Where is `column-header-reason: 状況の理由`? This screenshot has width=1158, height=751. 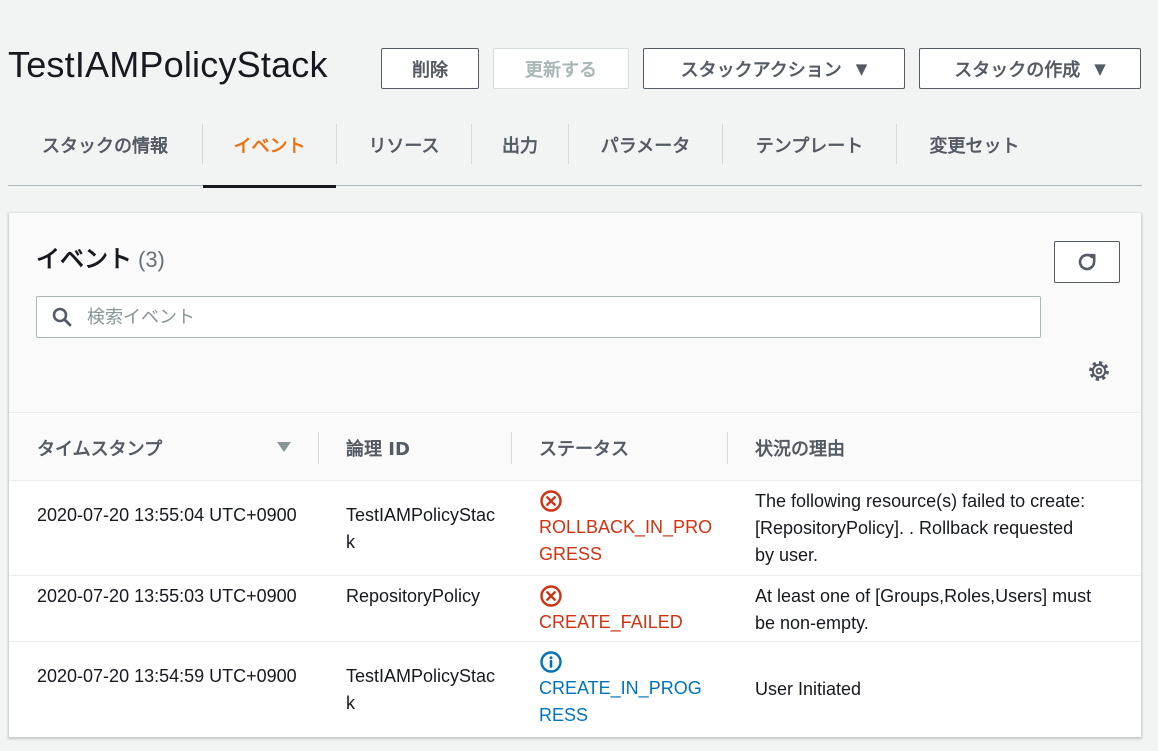
column-header-reason: 状況の理由 is located at coordinates (800, 447).